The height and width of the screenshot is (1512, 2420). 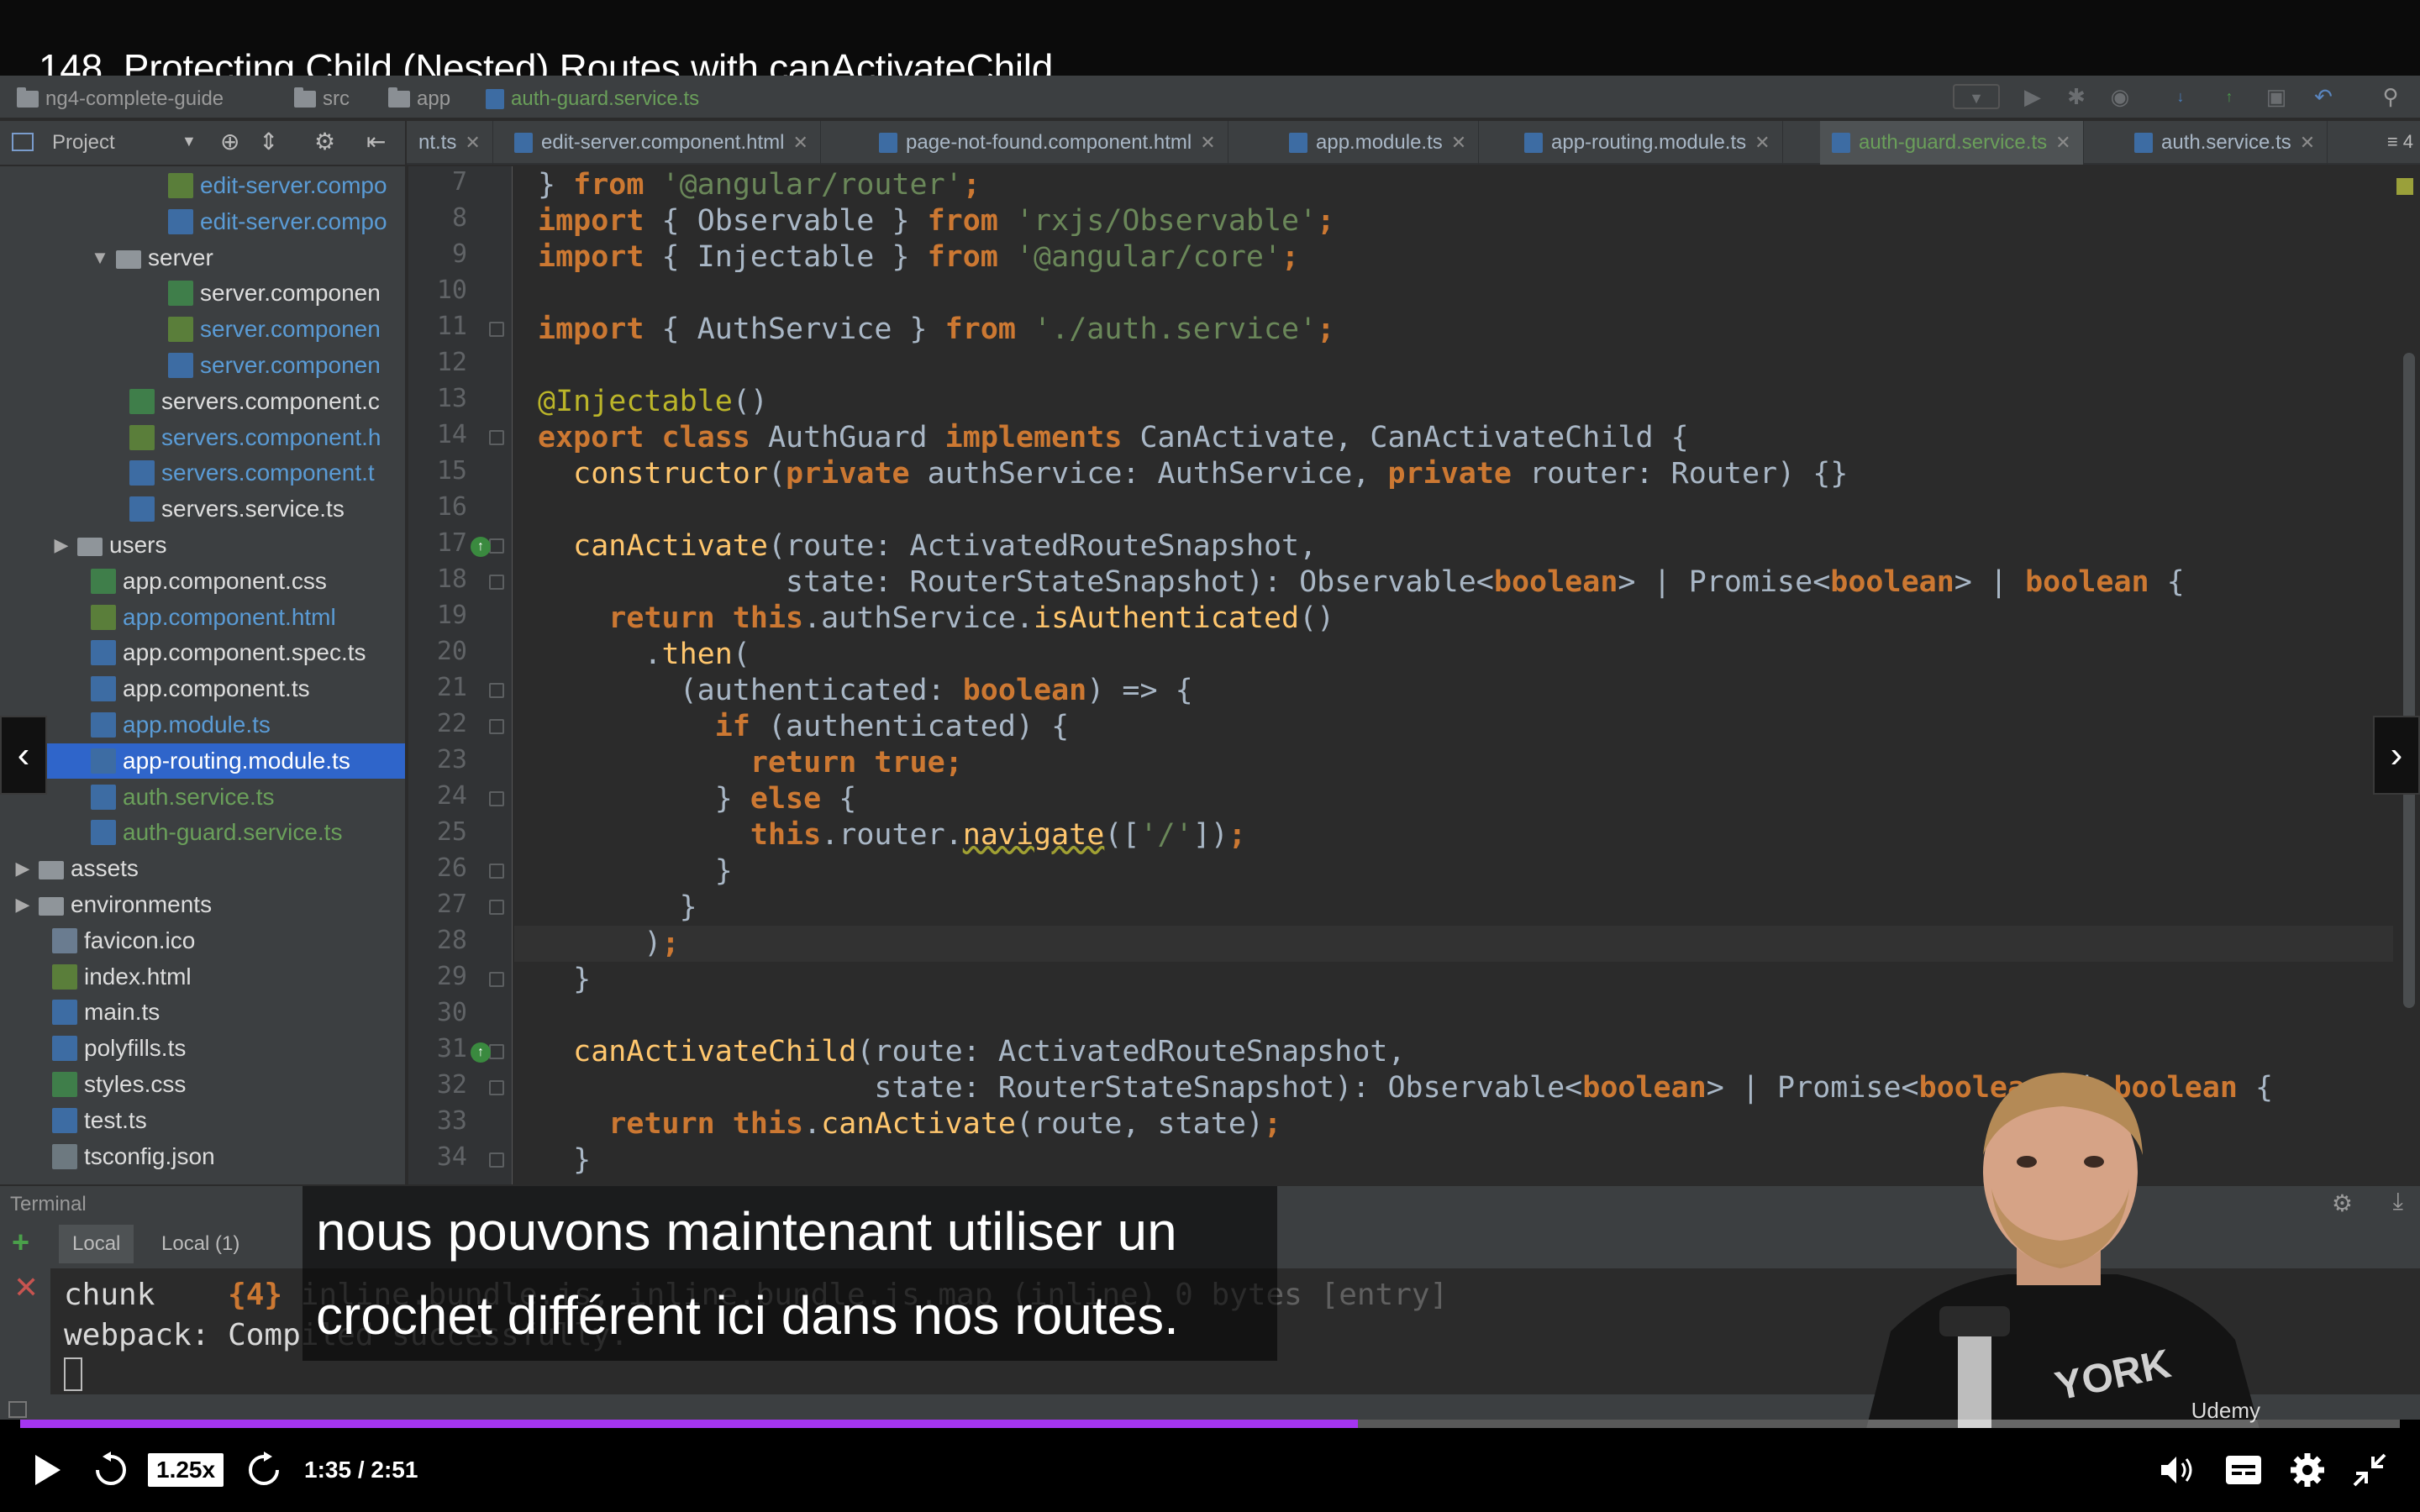 What do you see at coordinates (2180, 96) in the screenshot?
I see `vcs-update-icon: ↓` at bounding box center [2180, 96].